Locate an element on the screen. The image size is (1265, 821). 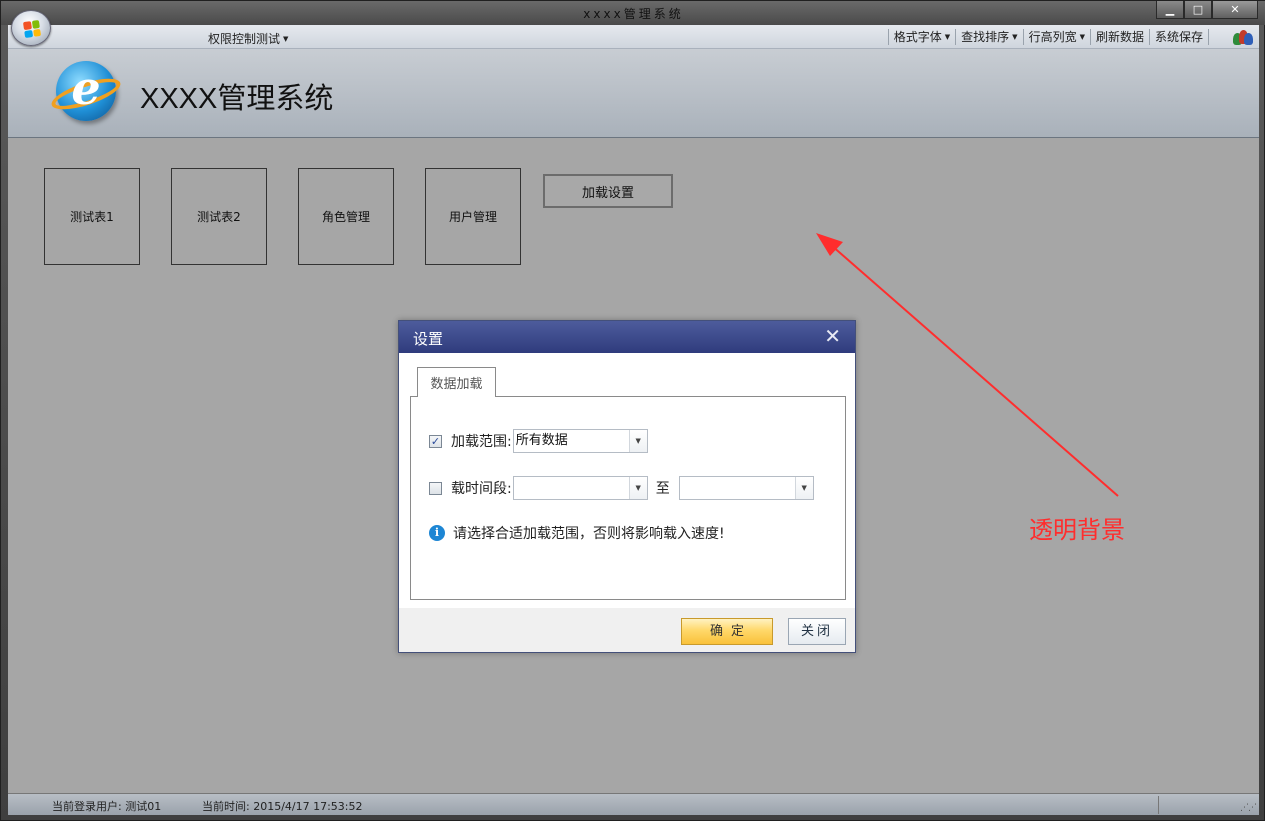
close-window-button: ✕ is located at coordinates (1235, 10).